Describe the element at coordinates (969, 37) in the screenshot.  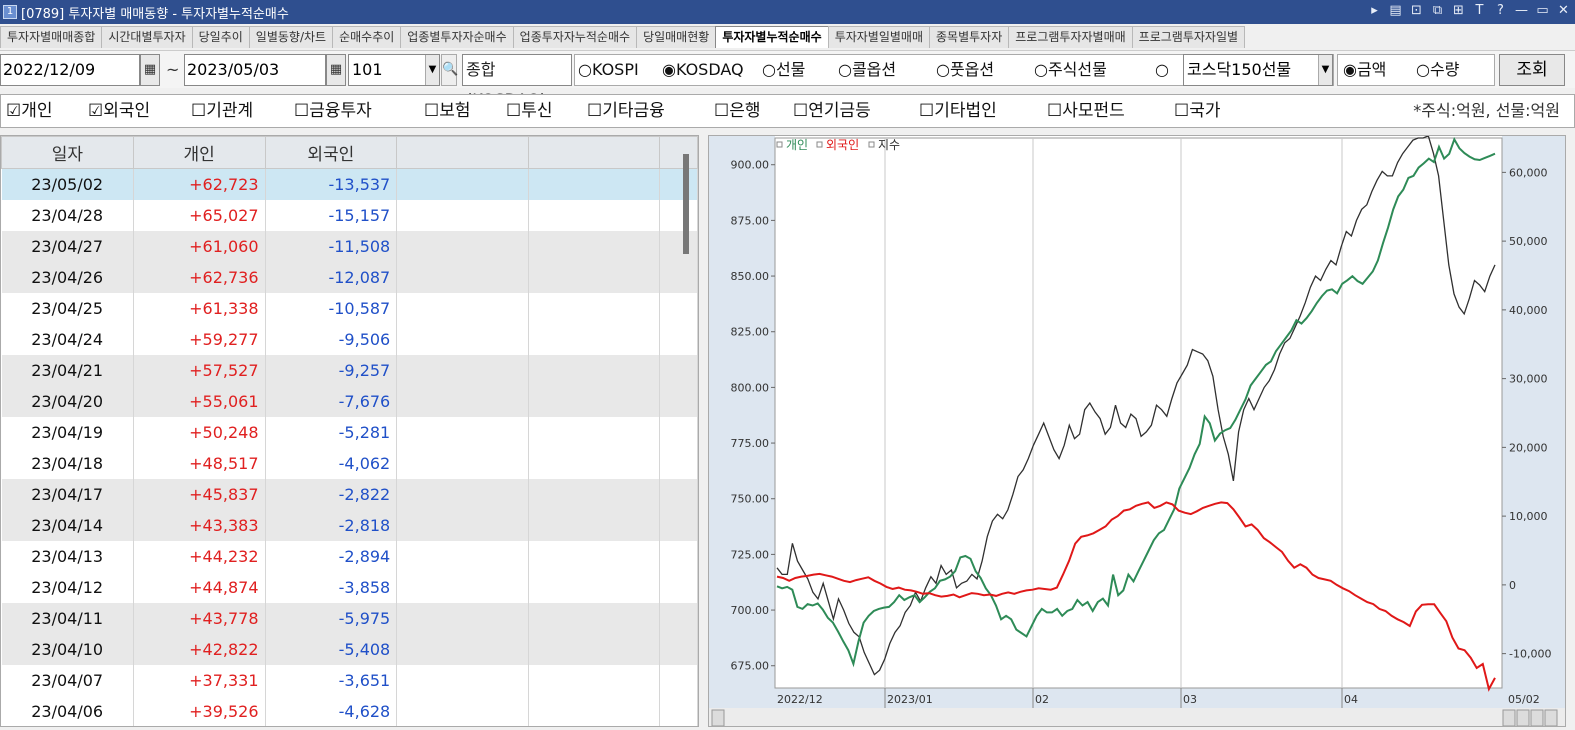
I see `tab-item: 종목별투자자` at that location.